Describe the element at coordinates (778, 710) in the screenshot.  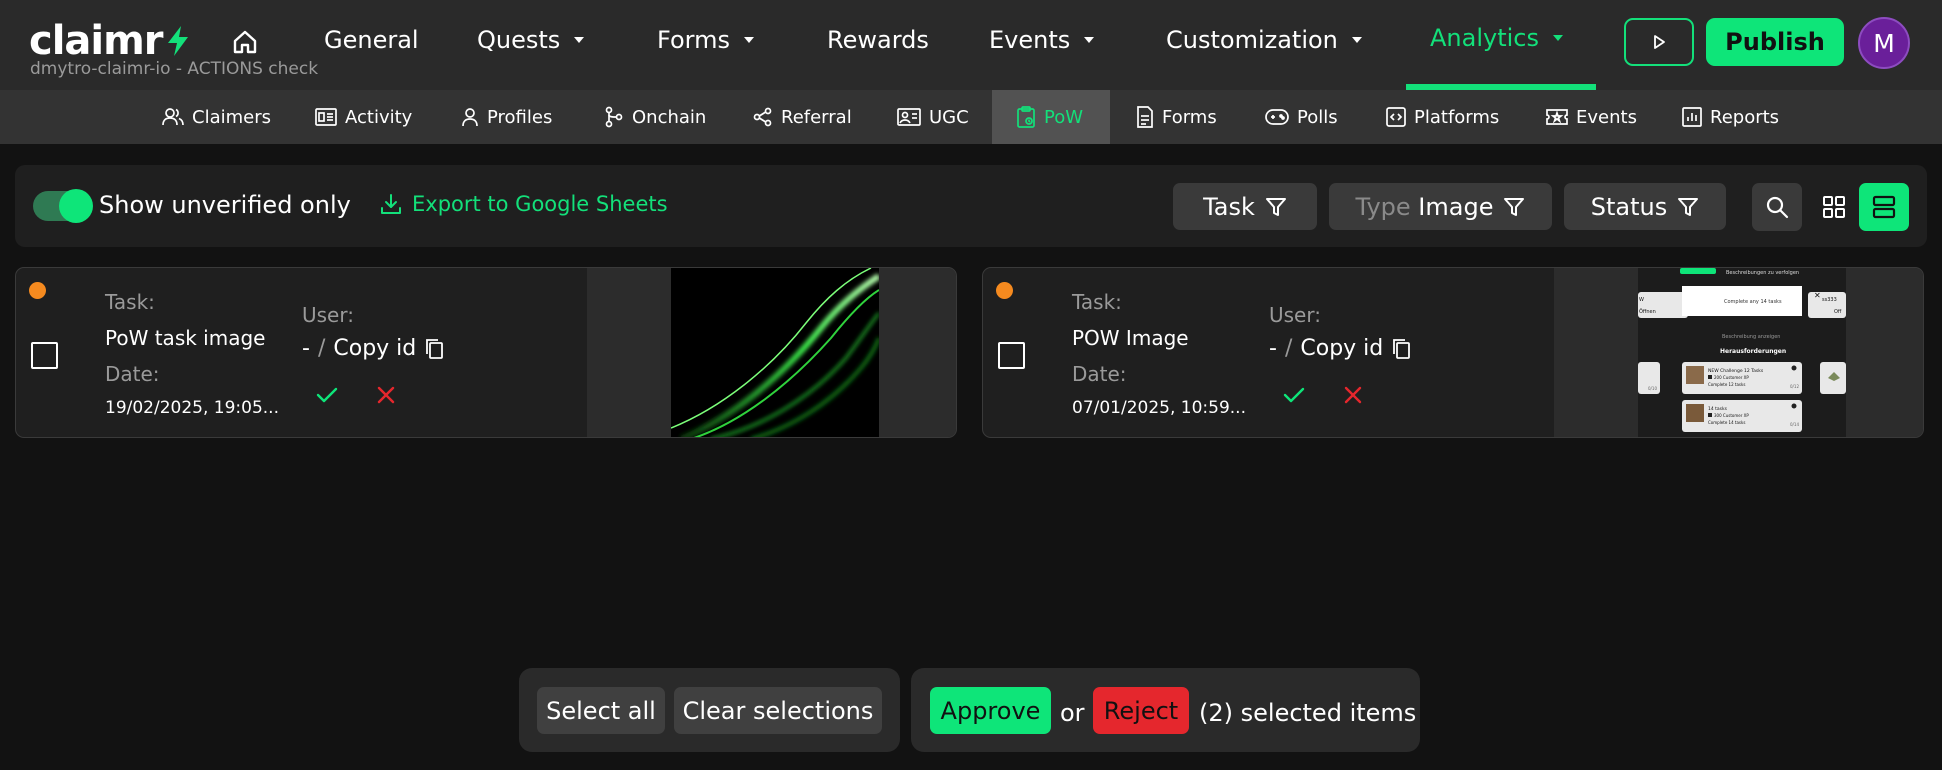
I see `clear-selections-button: Clear selections` at that location.